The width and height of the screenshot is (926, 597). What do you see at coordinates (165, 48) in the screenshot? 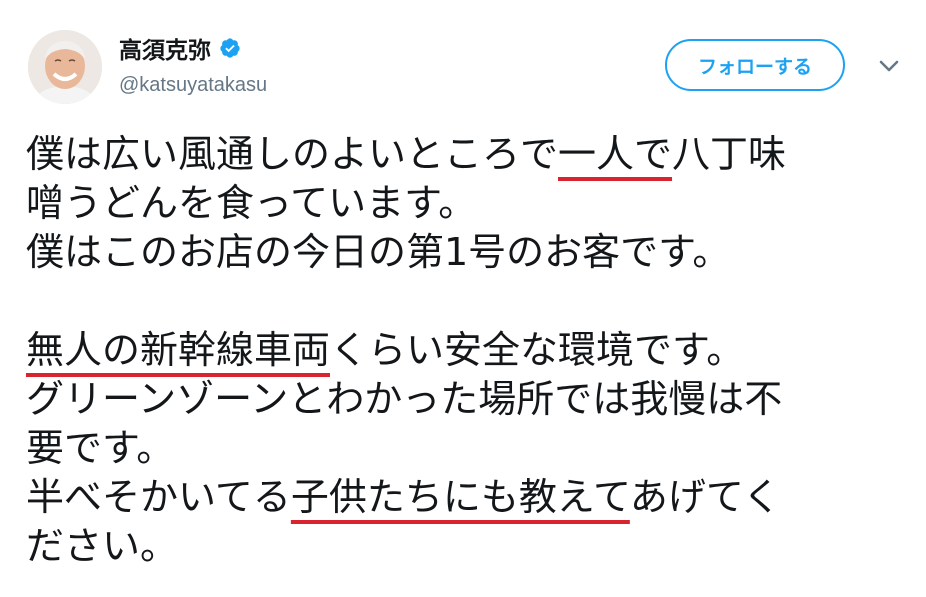
I see `display-name: 高須克弥` at bounding box center [165, 48].